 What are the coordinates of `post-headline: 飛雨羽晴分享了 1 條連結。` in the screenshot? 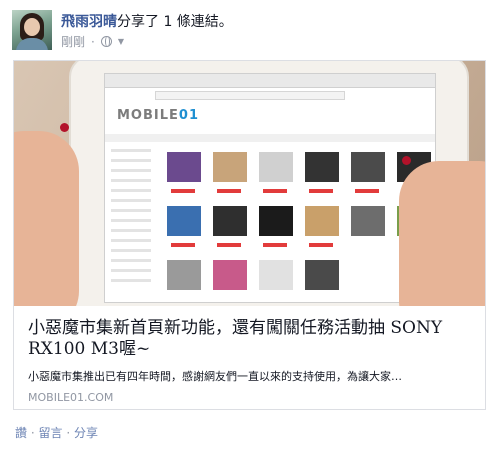 It's located at (147, 21).